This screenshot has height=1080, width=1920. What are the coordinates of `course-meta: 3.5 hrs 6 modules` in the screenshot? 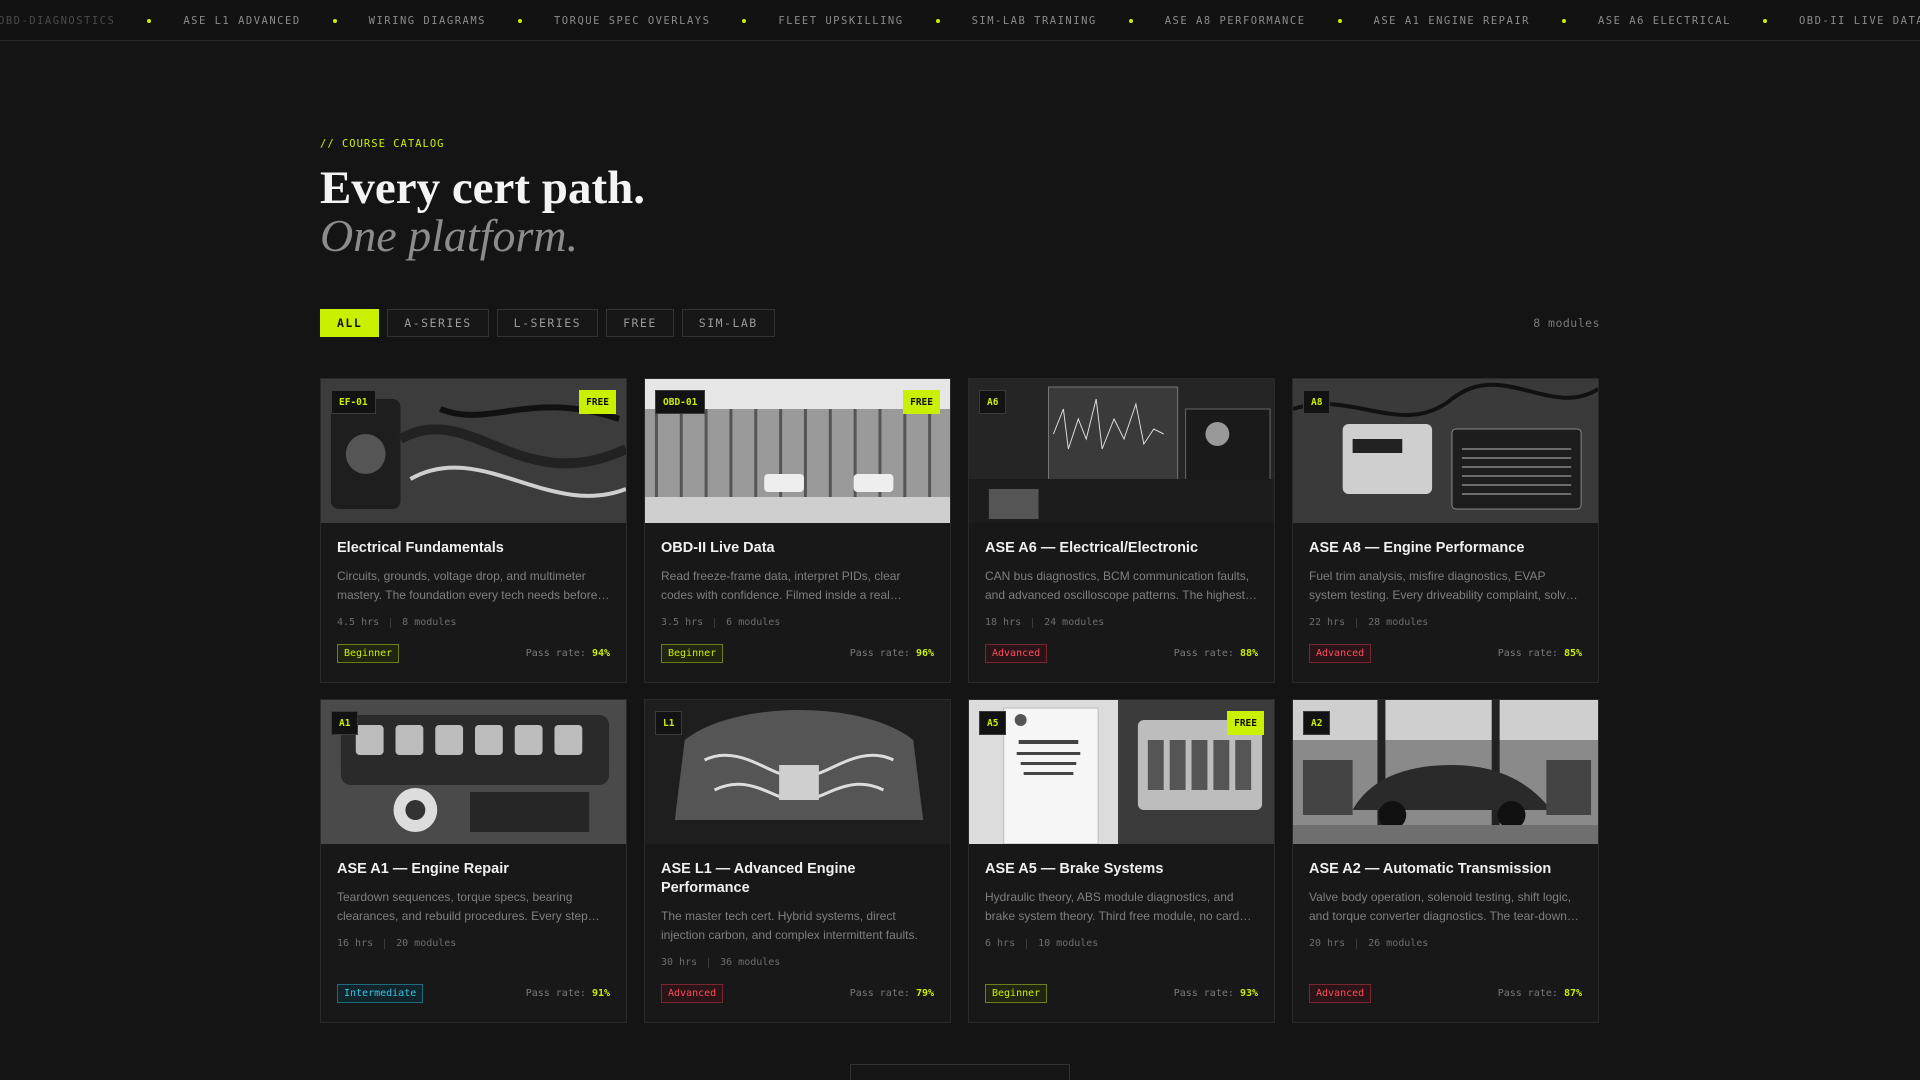 It's located at (797, 622).